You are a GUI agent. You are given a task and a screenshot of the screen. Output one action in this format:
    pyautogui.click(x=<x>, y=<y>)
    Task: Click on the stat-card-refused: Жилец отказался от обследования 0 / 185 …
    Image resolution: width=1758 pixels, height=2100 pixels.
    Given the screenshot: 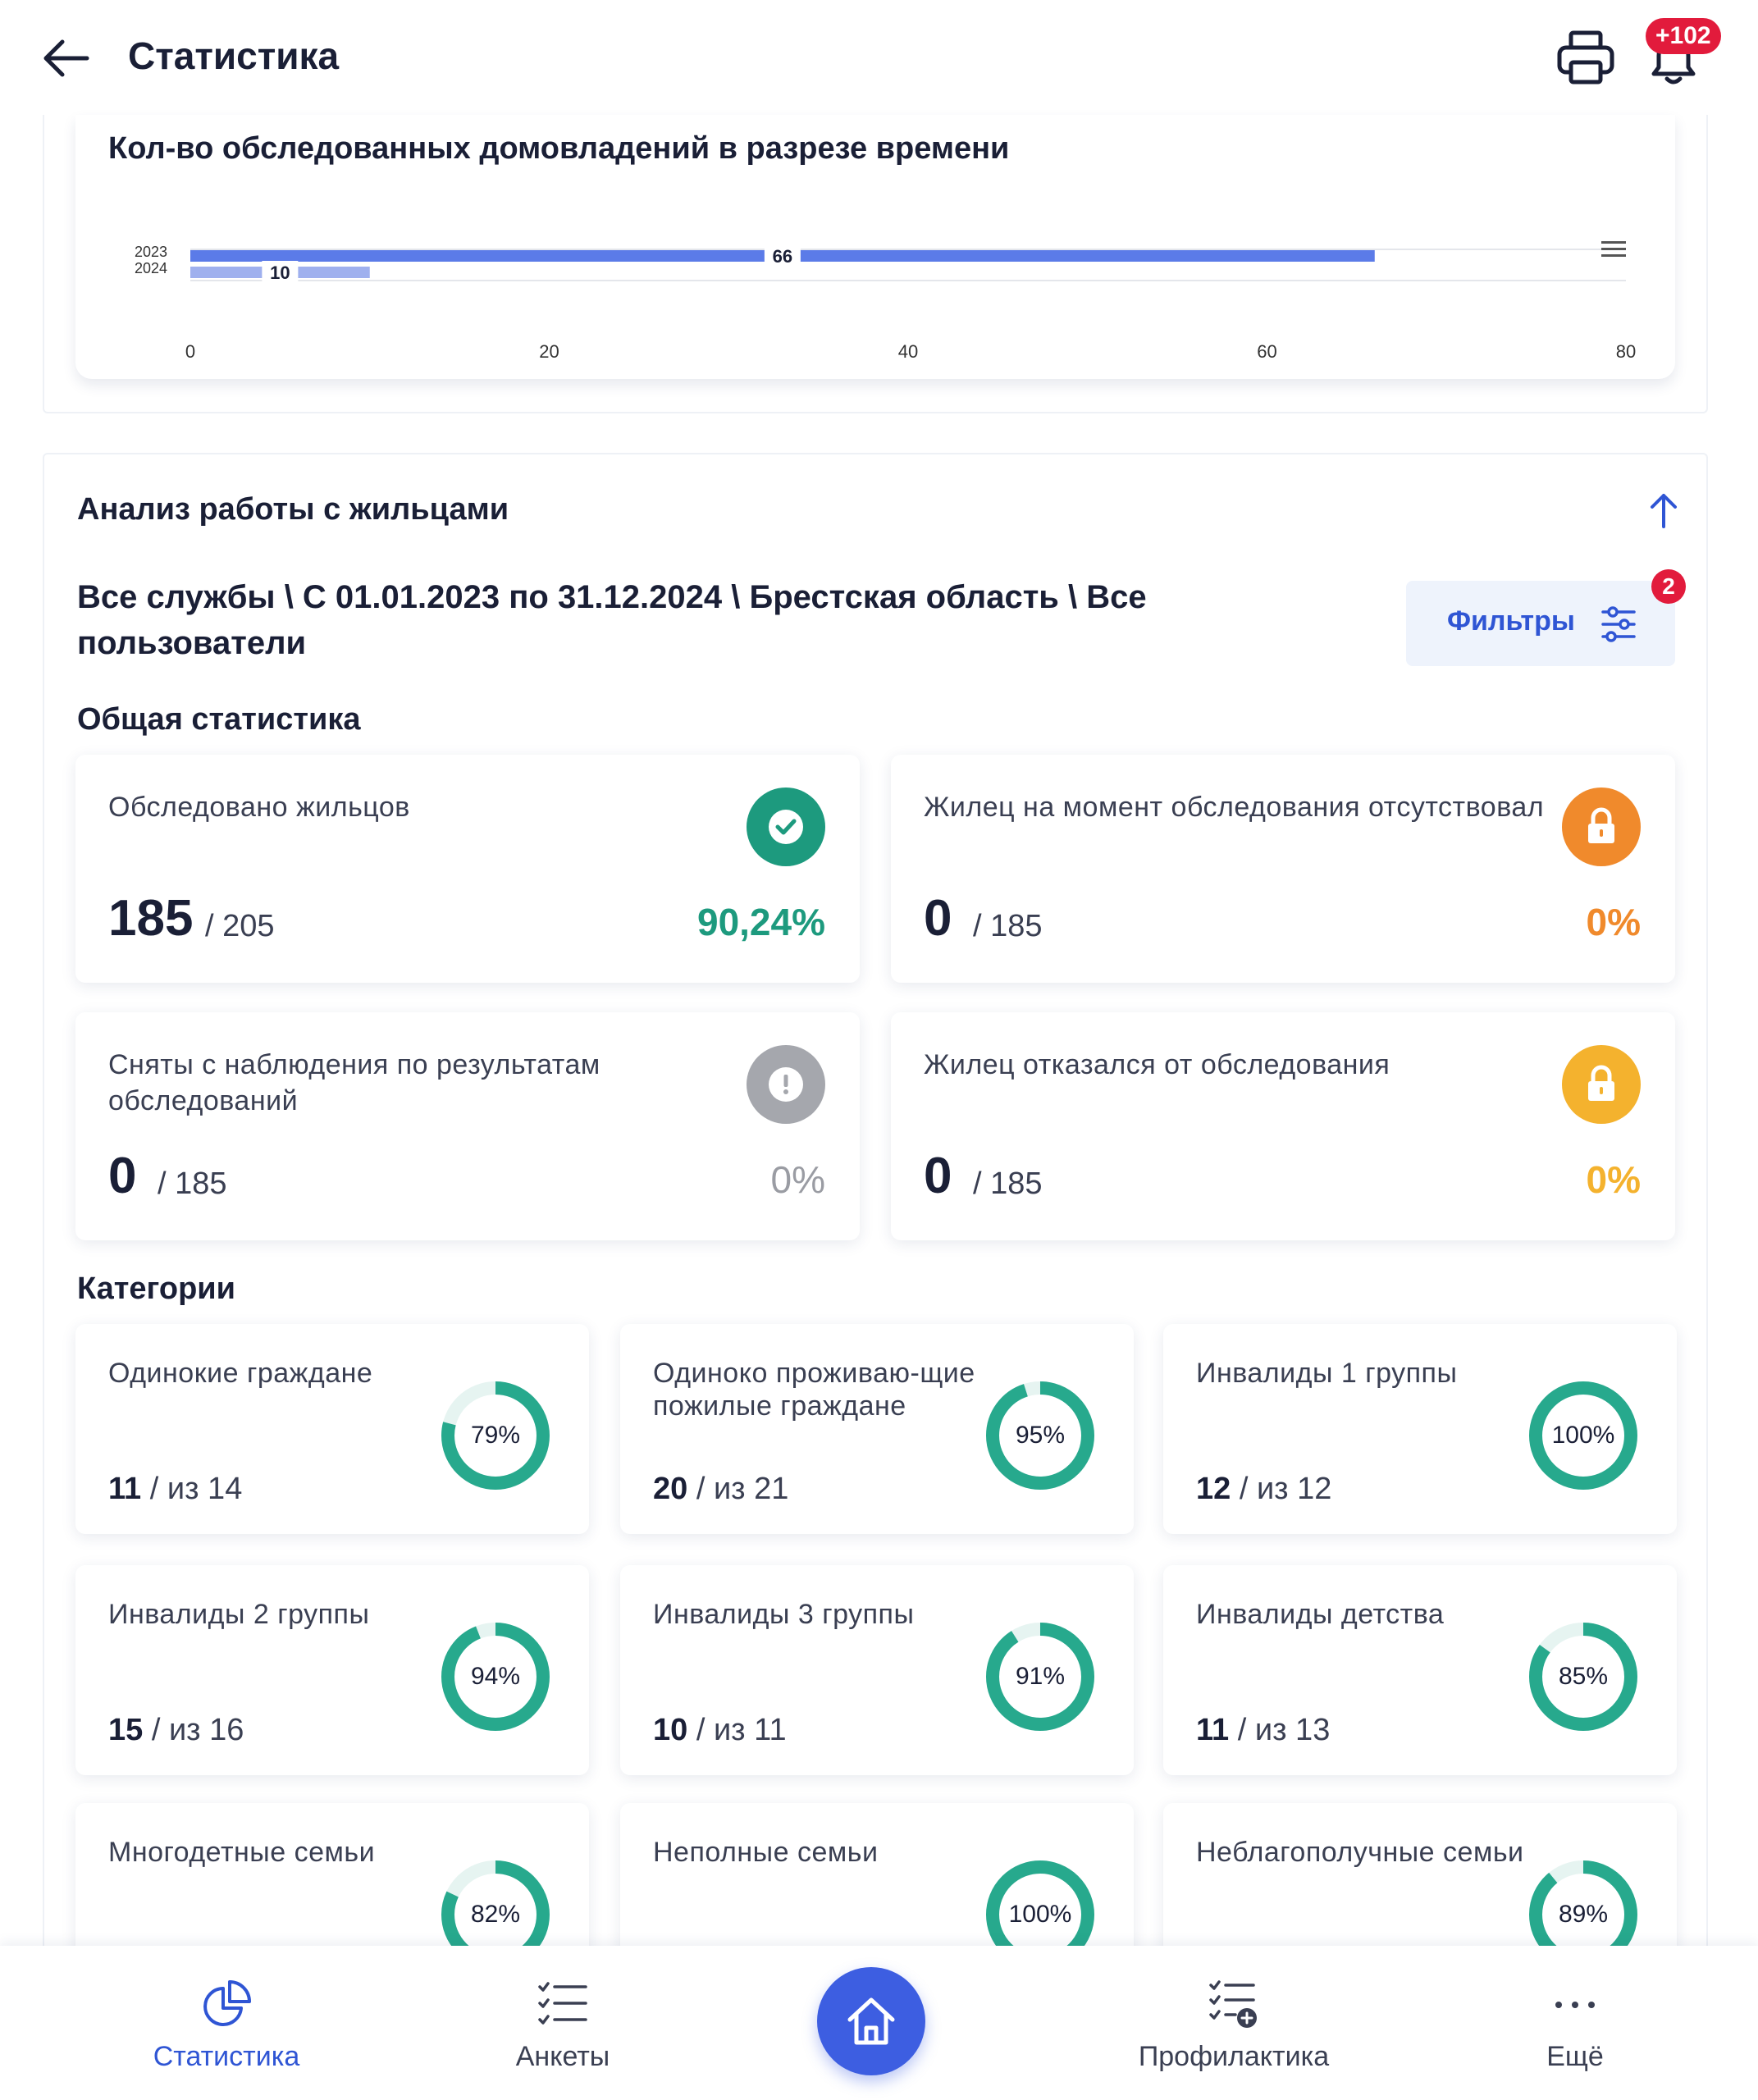 What is the action you would take?
    pyautogui.click(x=1283, y=1126)
    